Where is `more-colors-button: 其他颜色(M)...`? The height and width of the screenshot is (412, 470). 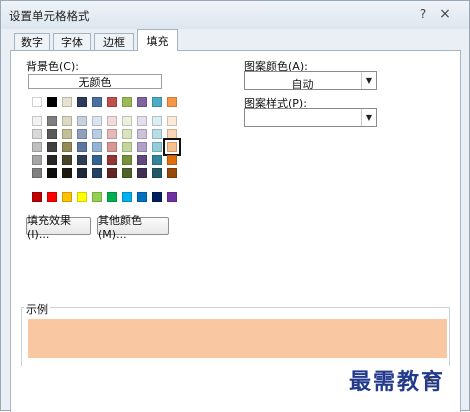
more-colors-button: 其他颜色(M)... is located at coordinates (133, 227).